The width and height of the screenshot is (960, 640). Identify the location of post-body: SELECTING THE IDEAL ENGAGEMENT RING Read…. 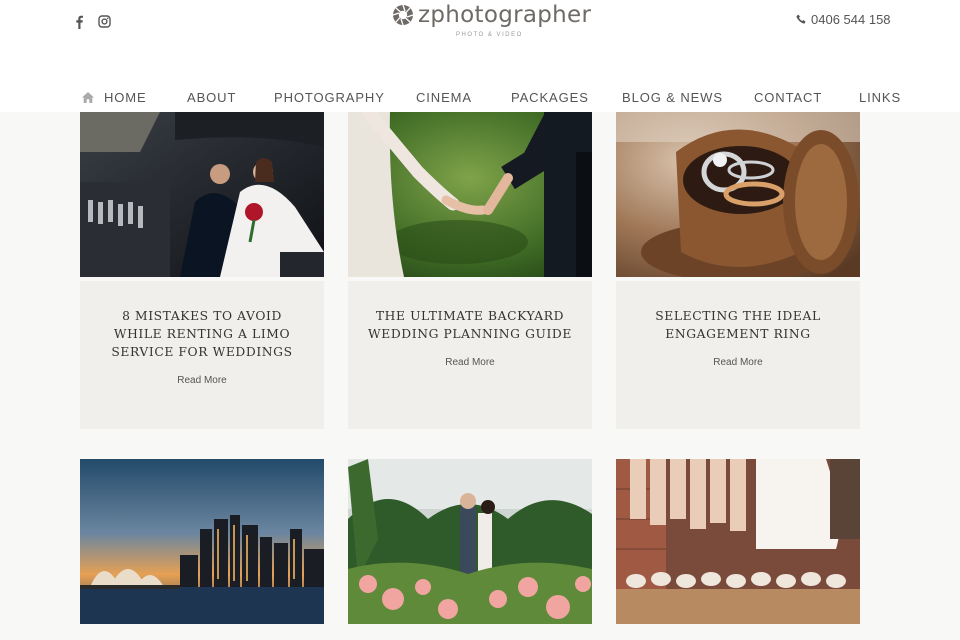
(738, 355).